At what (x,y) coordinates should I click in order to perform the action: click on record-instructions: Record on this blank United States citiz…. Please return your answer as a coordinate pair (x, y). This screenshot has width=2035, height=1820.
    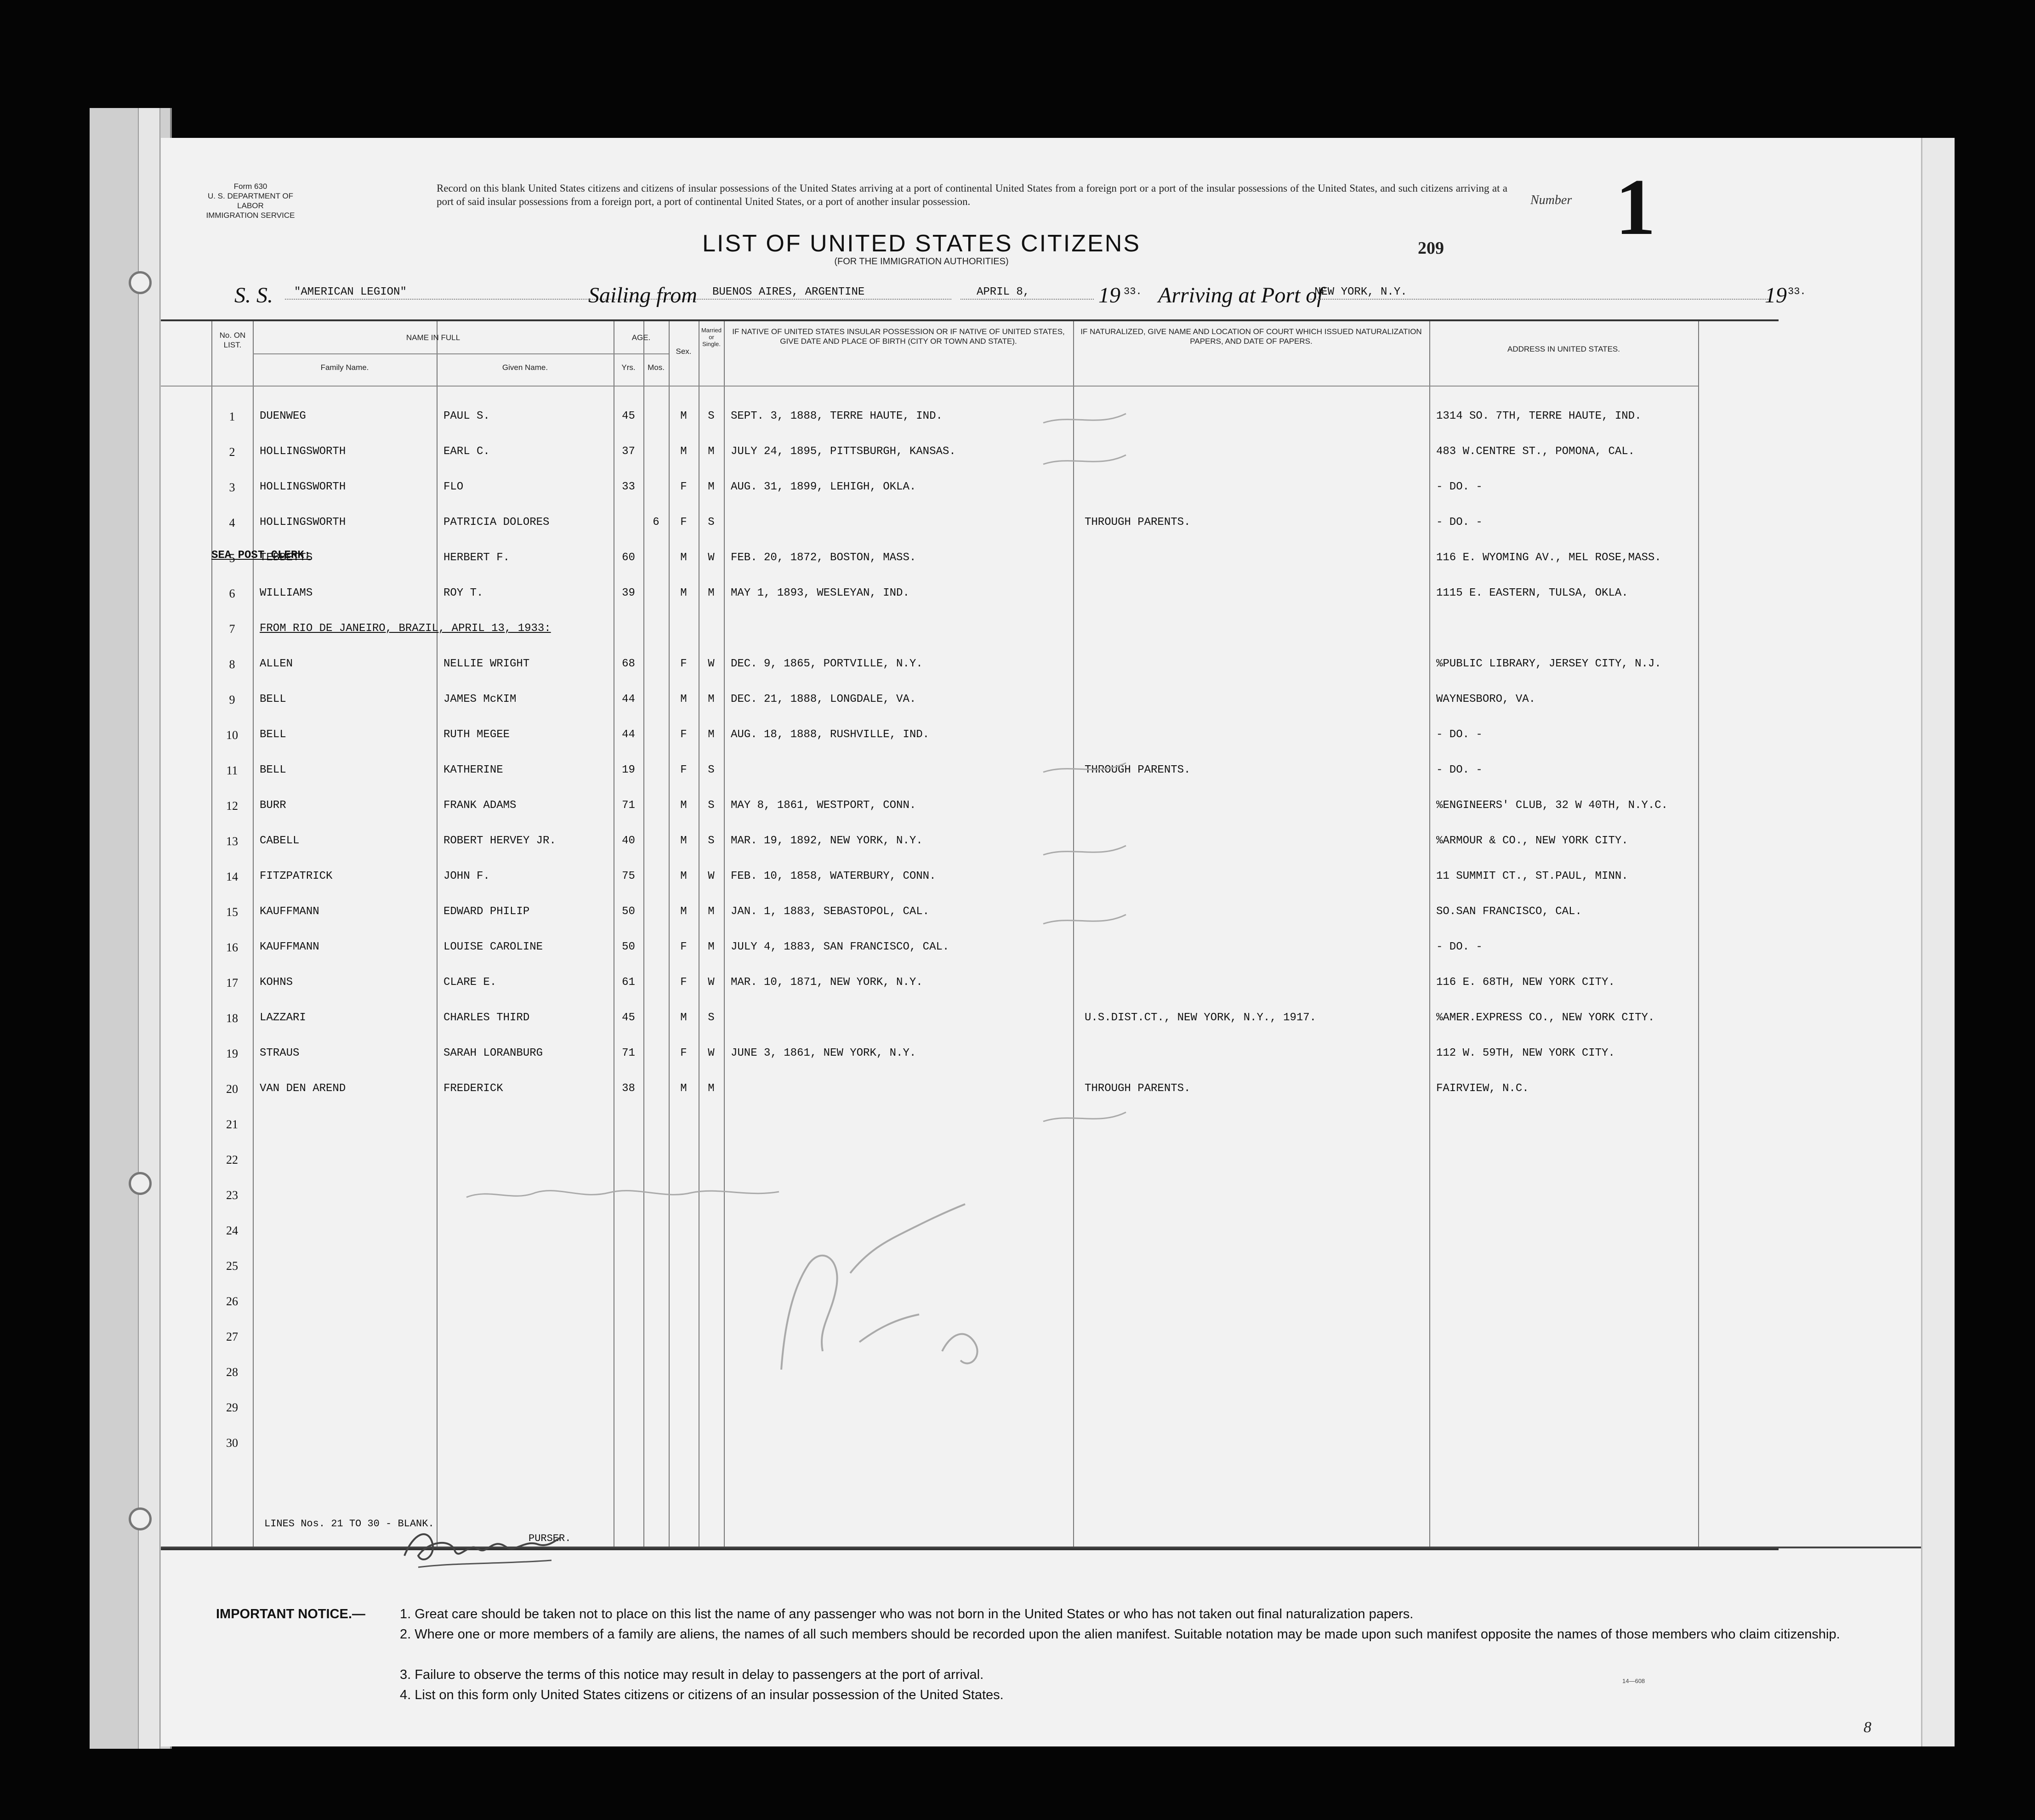
    Looking at the image, I should click on (972, 194).